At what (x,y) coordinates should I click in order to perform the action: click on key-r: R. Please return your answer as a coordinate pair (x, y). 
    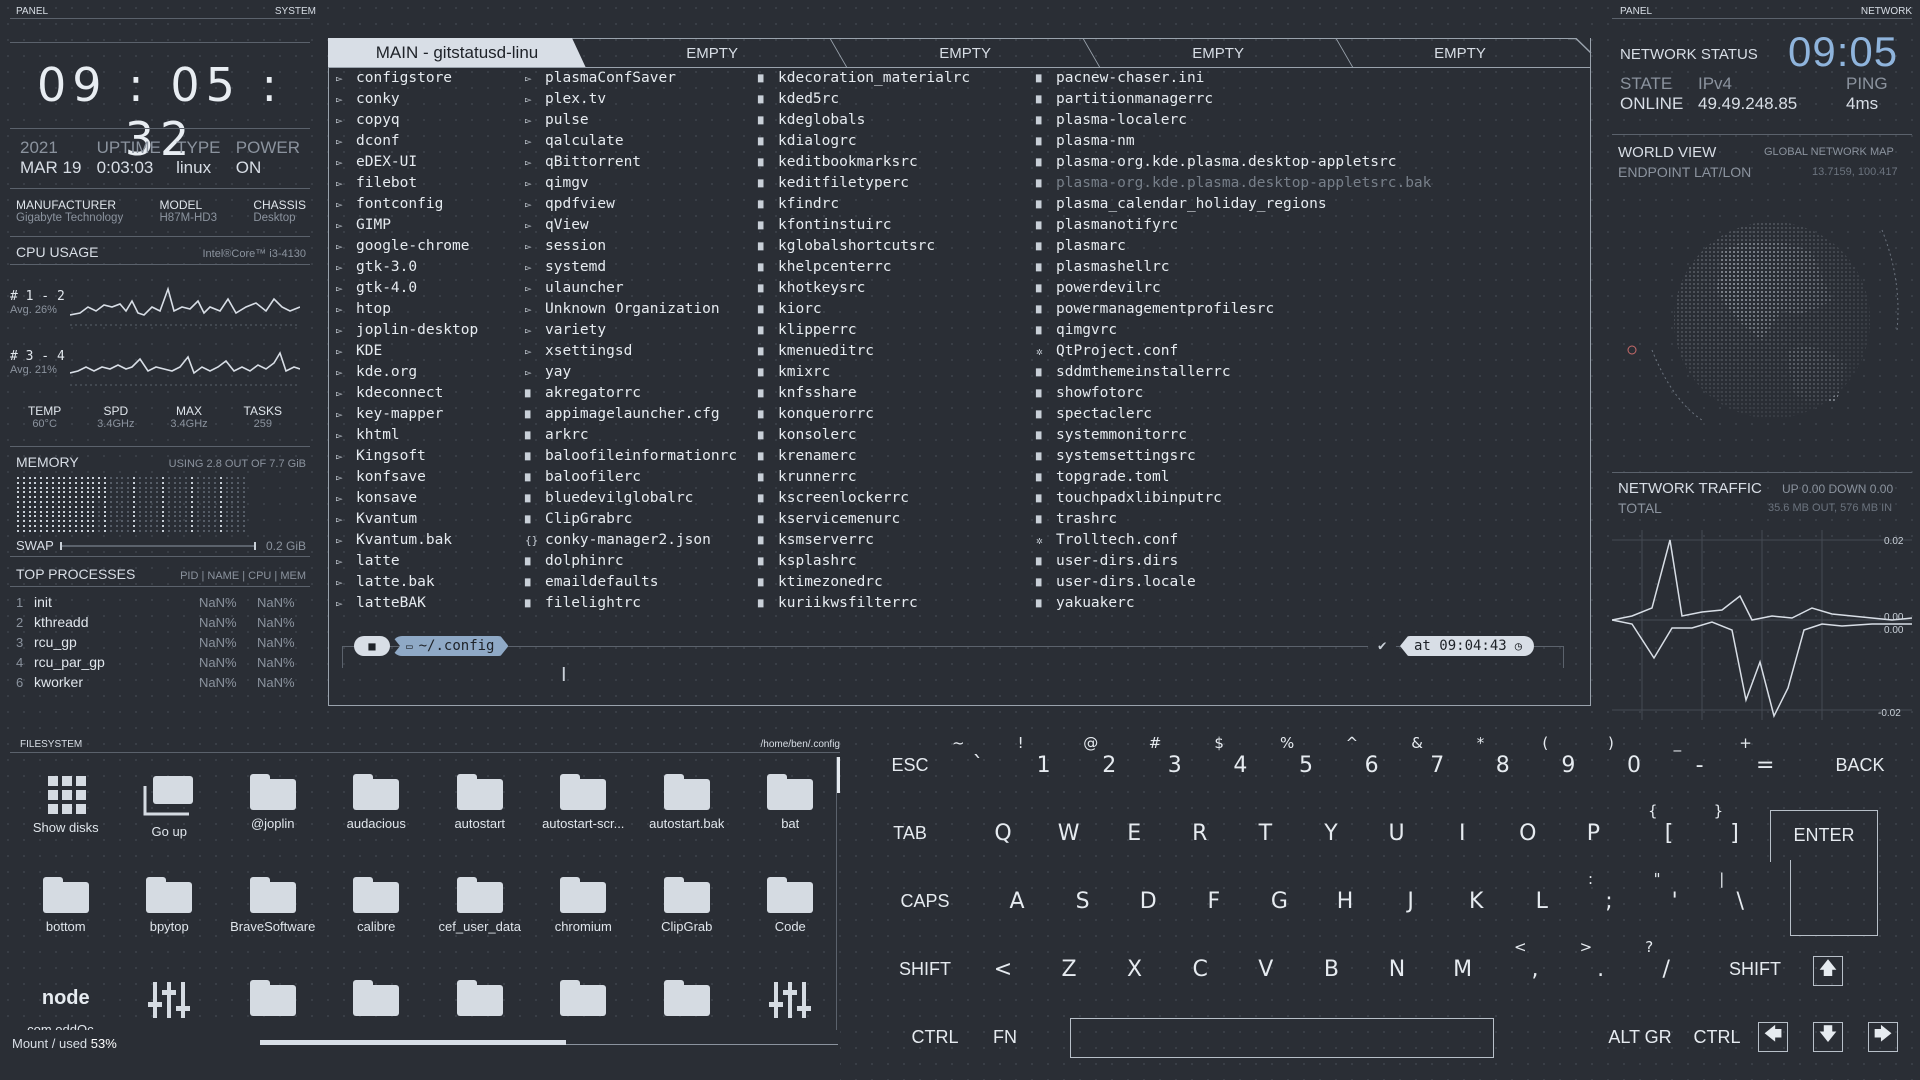
    Looking at the image, I should click on (1200, 833).